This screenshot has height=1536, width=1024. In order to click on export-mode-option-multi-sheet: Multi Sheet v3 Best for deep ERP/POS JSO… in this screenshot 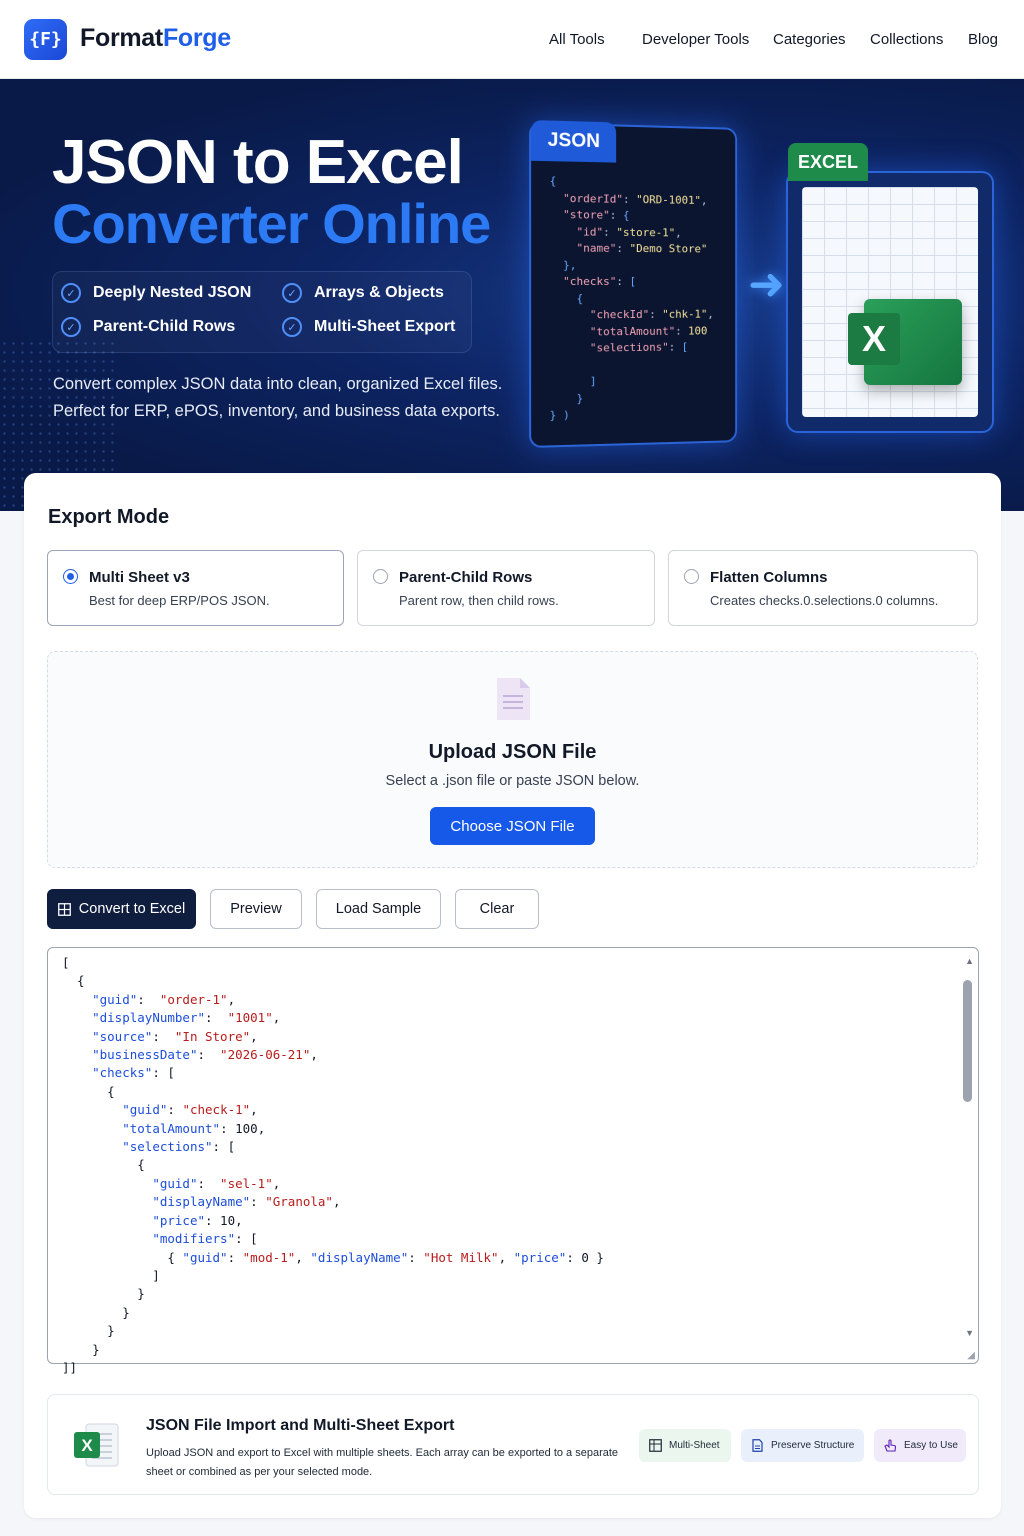, I will do `click(195, 588)`.